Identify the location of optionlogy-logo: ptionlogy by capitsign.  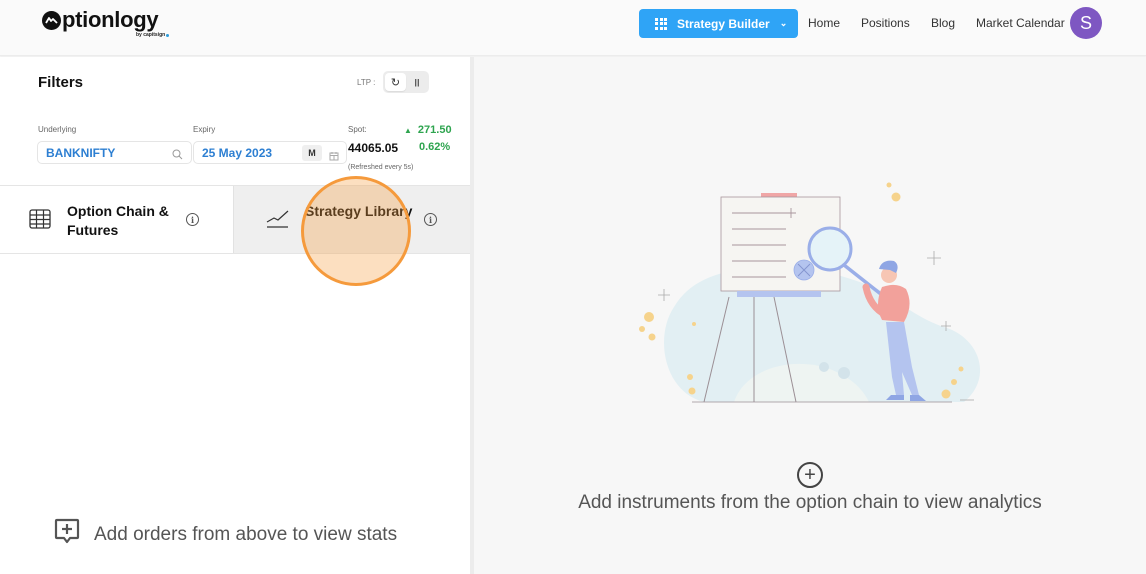
(106, 23).